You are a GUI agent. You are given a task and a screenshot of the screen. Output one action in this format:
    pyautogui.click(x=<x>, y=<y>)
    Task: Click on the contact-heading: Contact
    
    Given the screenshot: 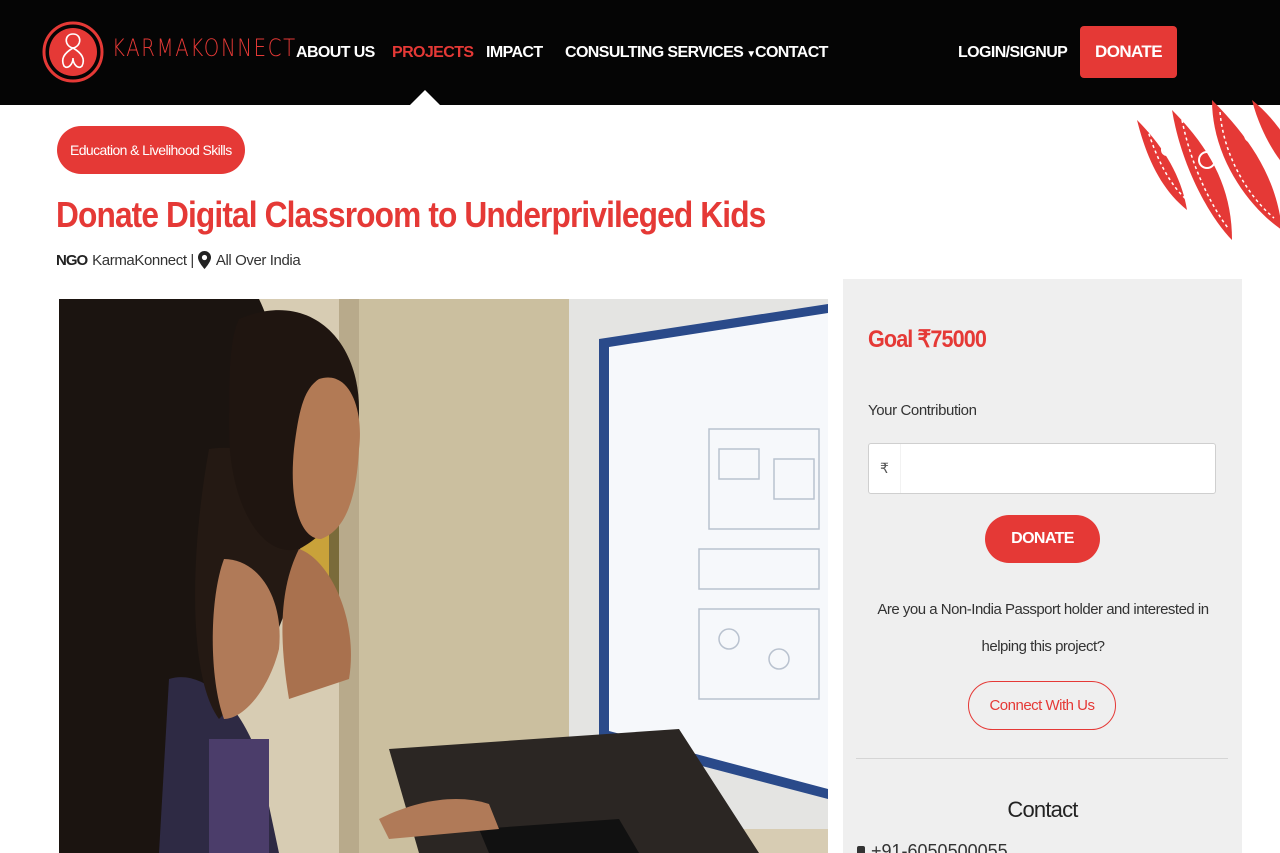 What is the action you would take?
    pyautogui.click(x=1042, y=809)
    